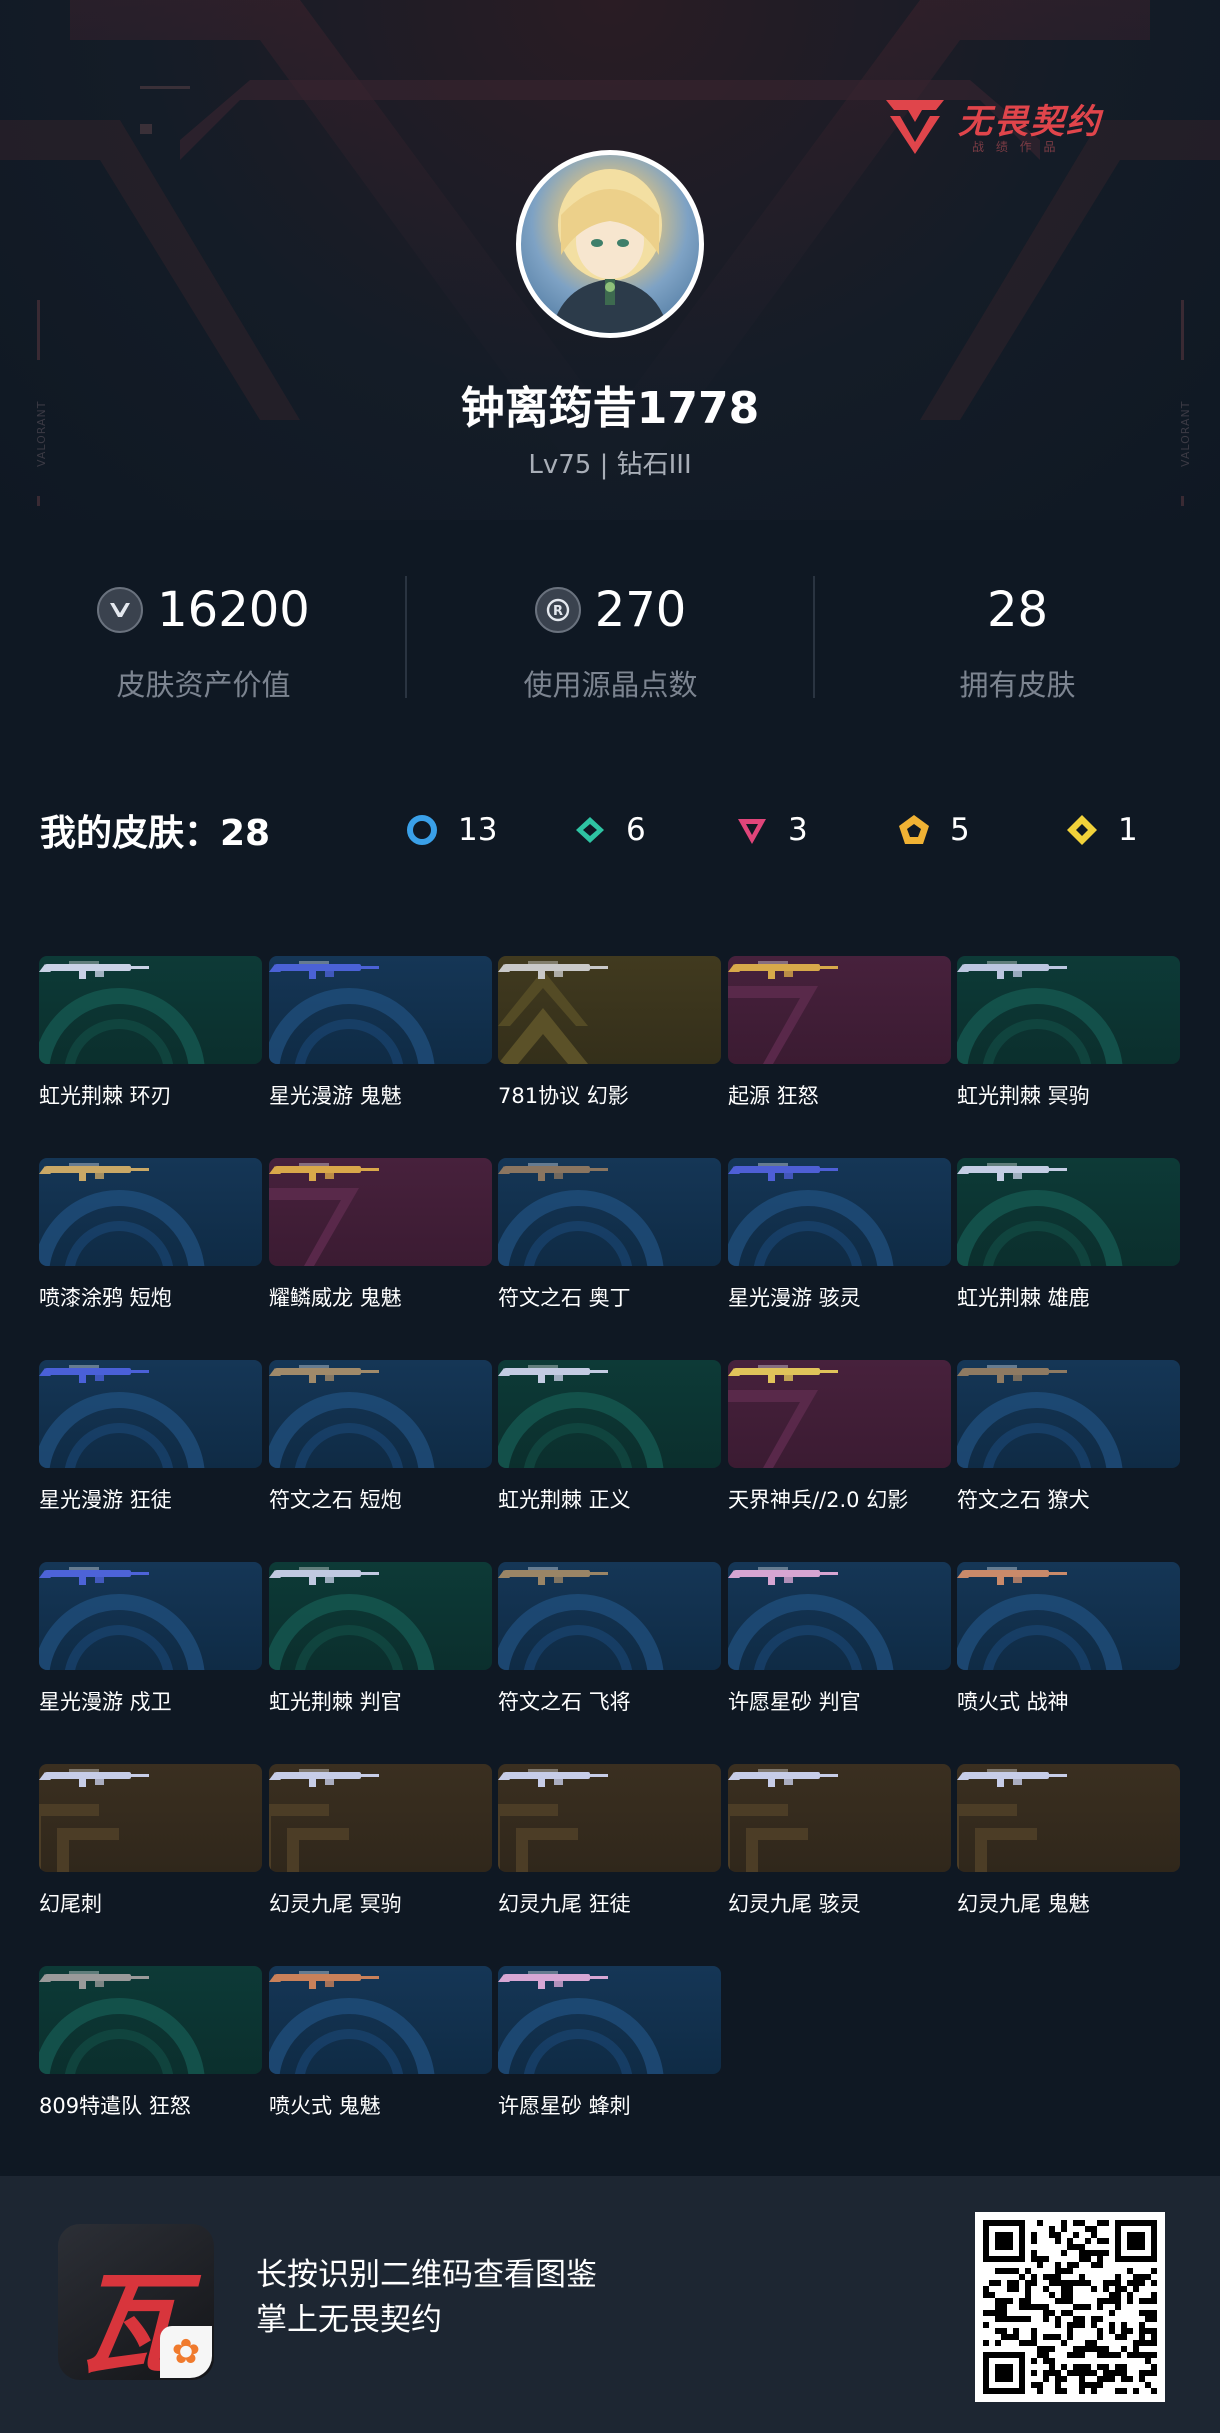 This screenshot has height=2433, width=1220. Describe the element at coordinates (794, 1702) in the screenshot. I see `skin-name: 许愿星砂 判官` at that location.